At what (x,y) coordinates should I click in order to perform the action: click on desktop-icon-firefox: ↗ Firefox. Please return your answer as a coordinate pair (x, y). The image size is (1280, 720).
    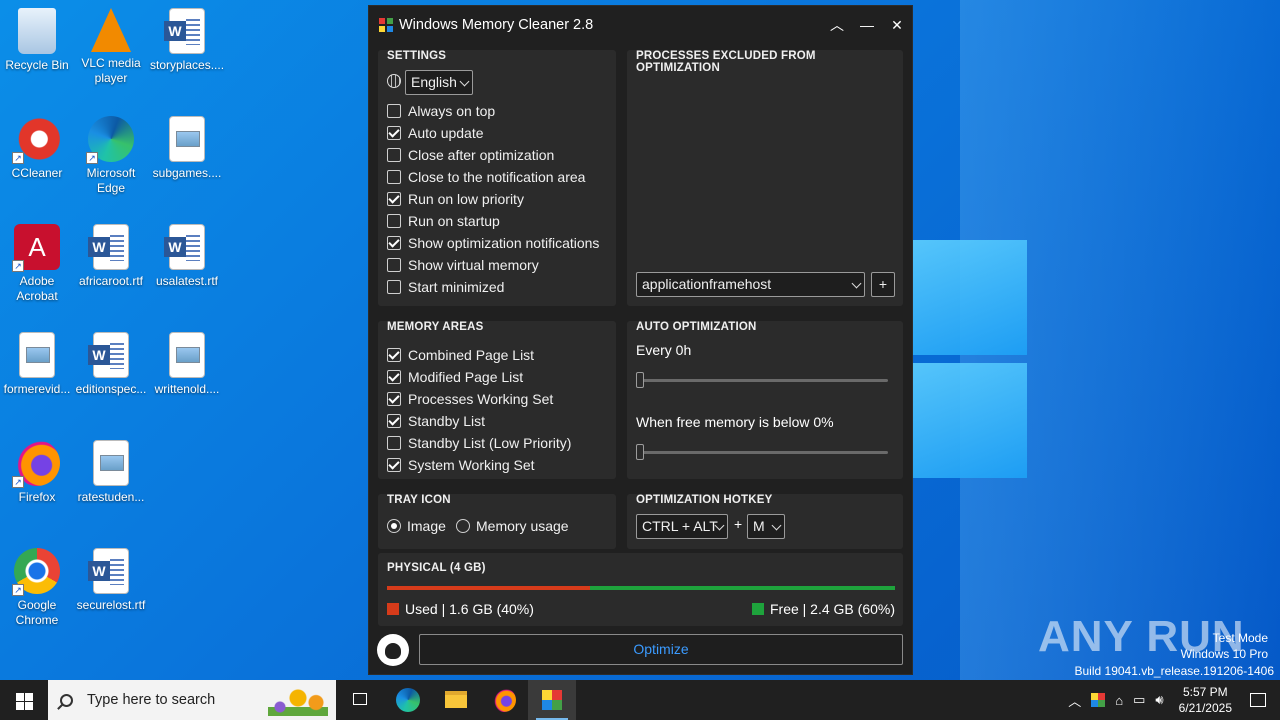
    Looking at the image, I should click on (37, 472).